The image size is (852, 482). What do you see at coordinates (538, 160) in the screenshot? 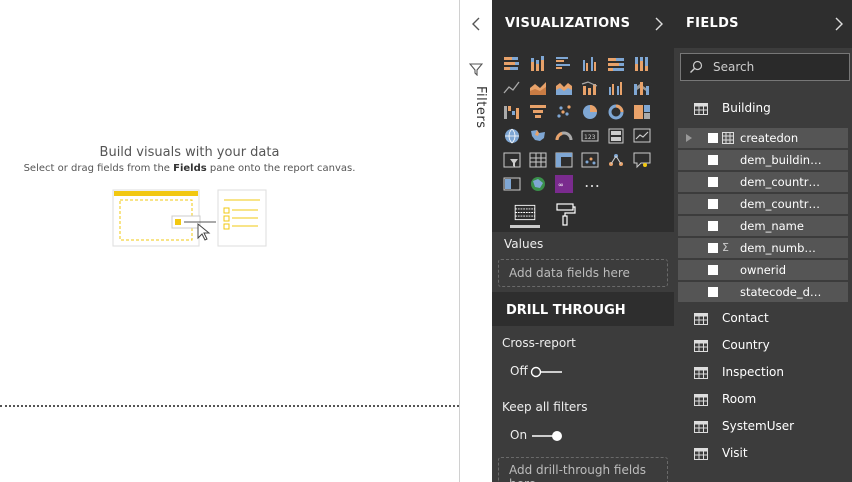
I see `table-visual-icon` at bounding box center [538, 160].